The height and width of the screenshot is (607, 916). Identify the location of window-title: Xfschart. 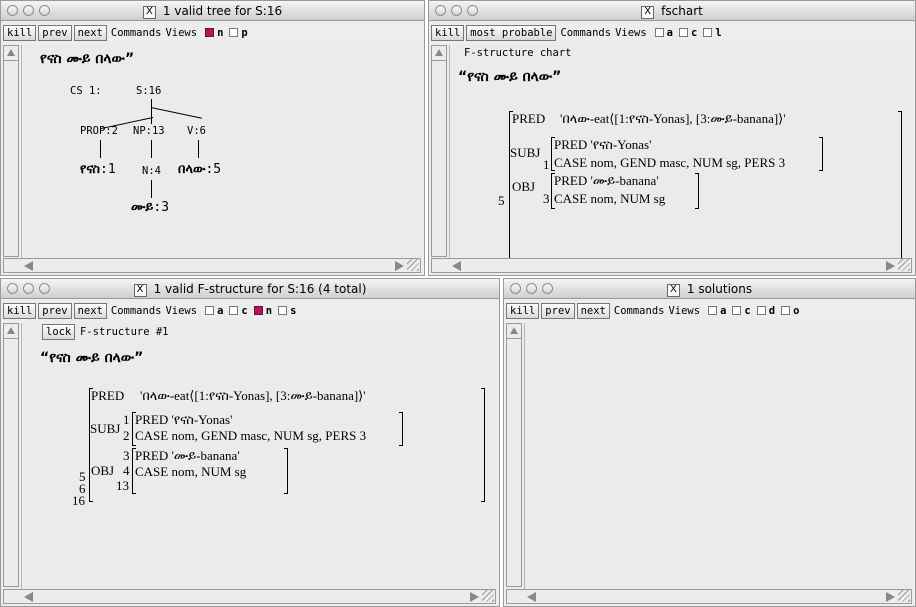
(672, 11).